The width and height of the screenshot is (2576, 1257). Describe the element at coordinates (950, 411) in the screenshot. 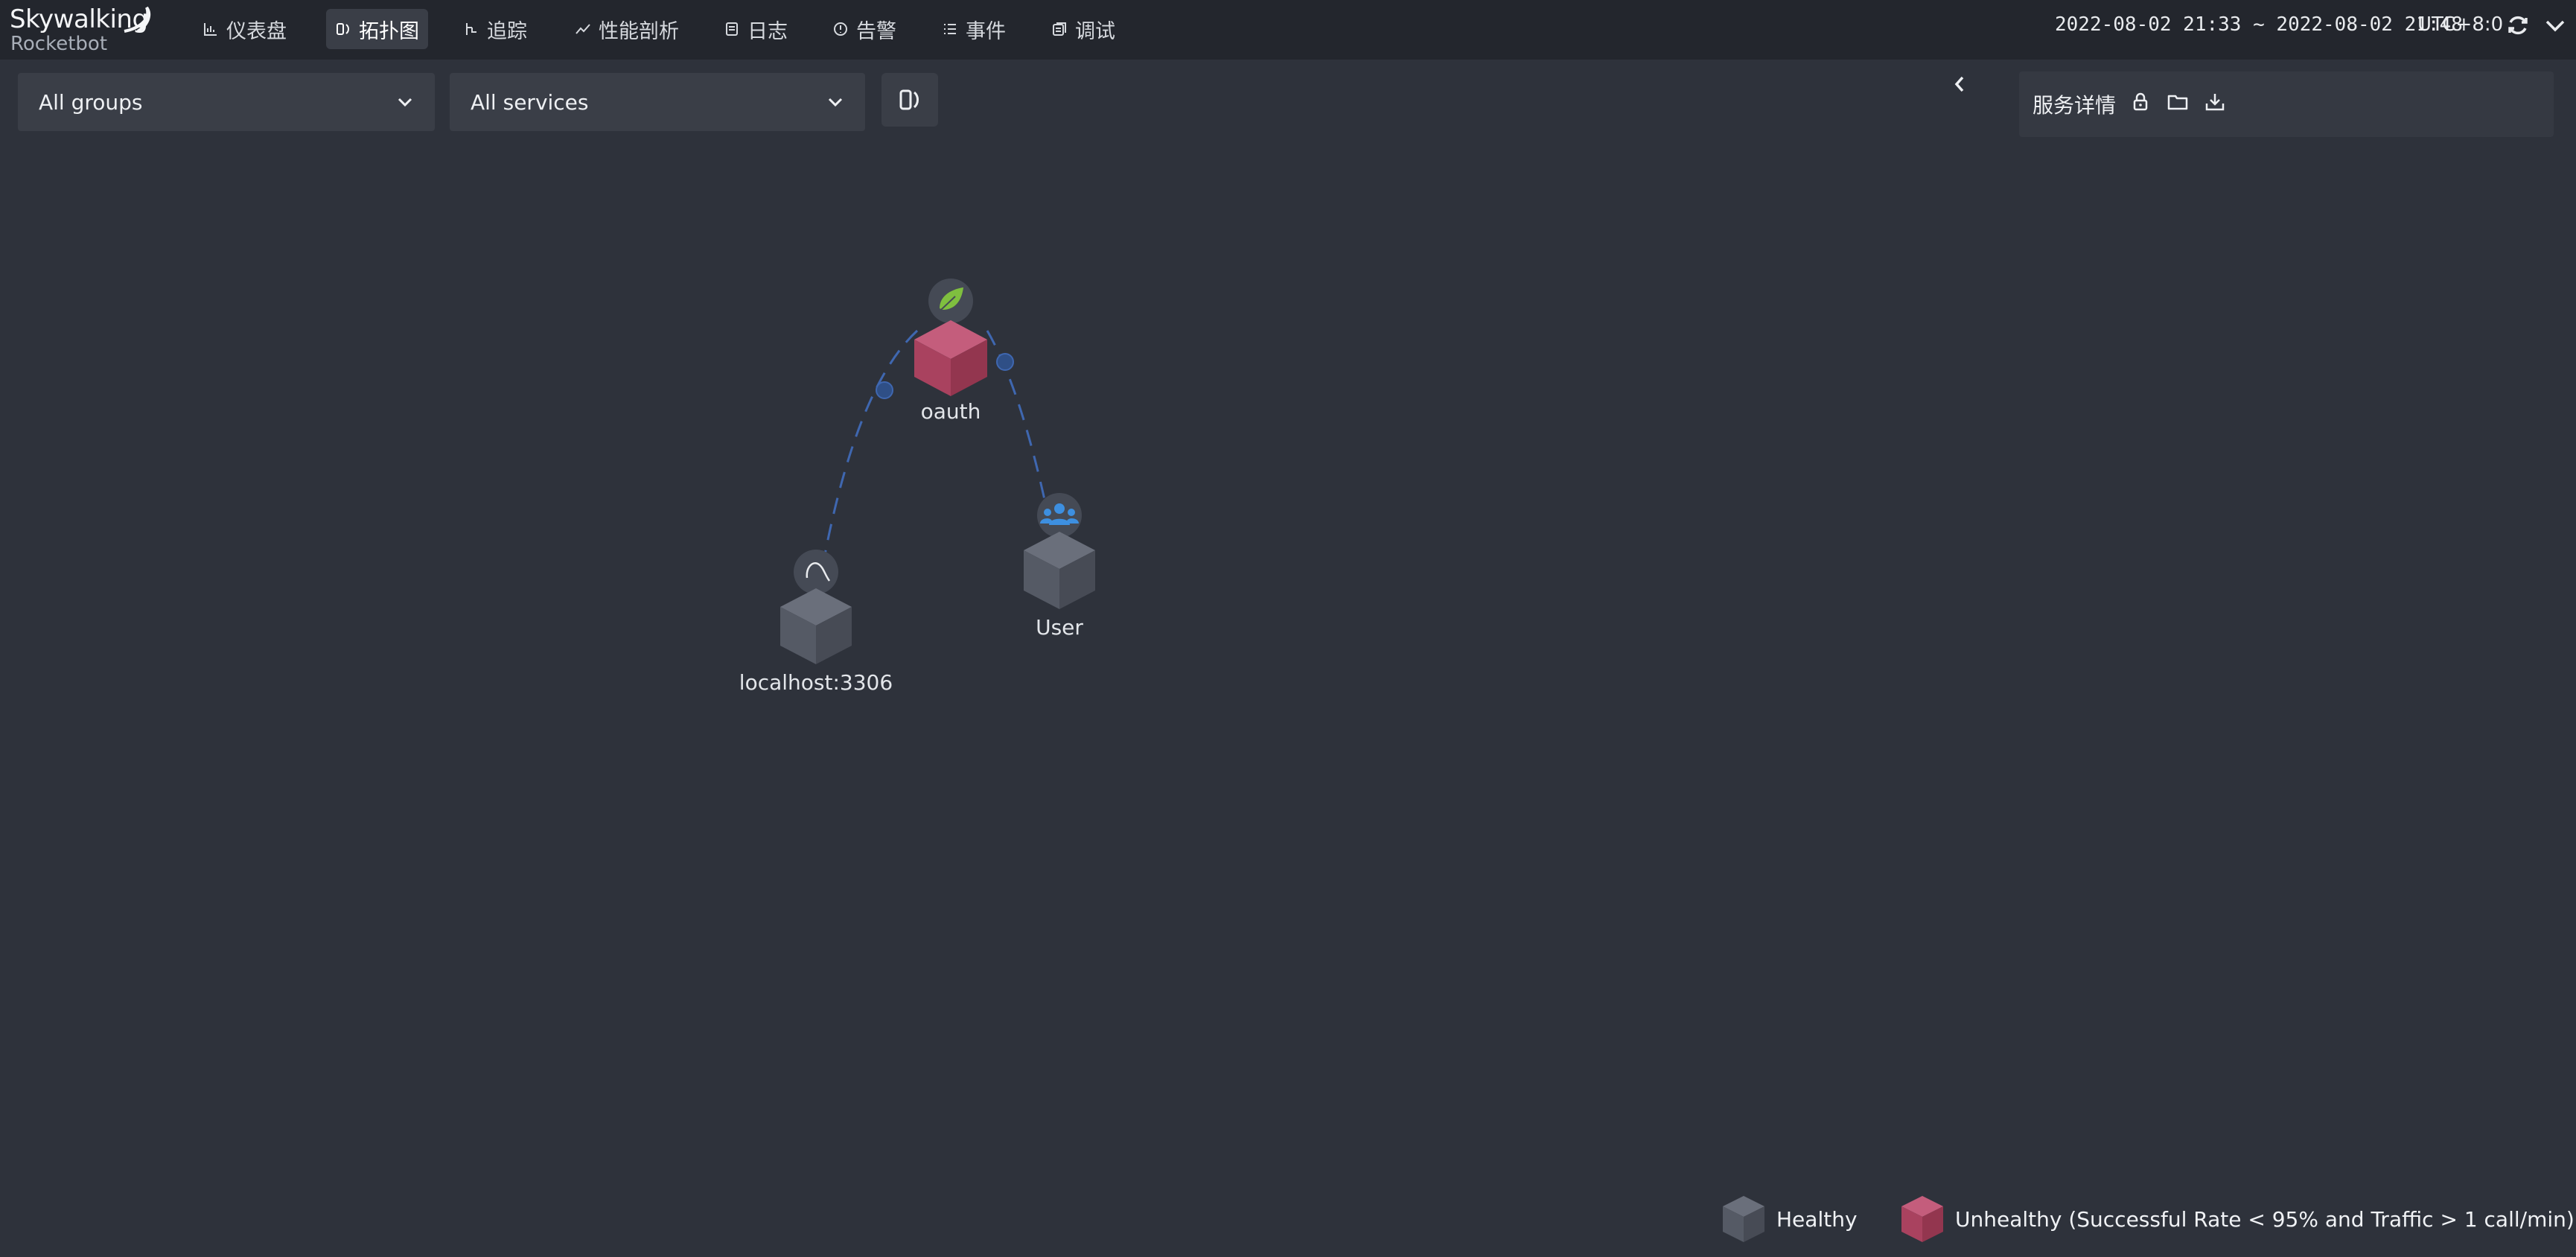

I see `node-label-oauth: oauth` at that location.